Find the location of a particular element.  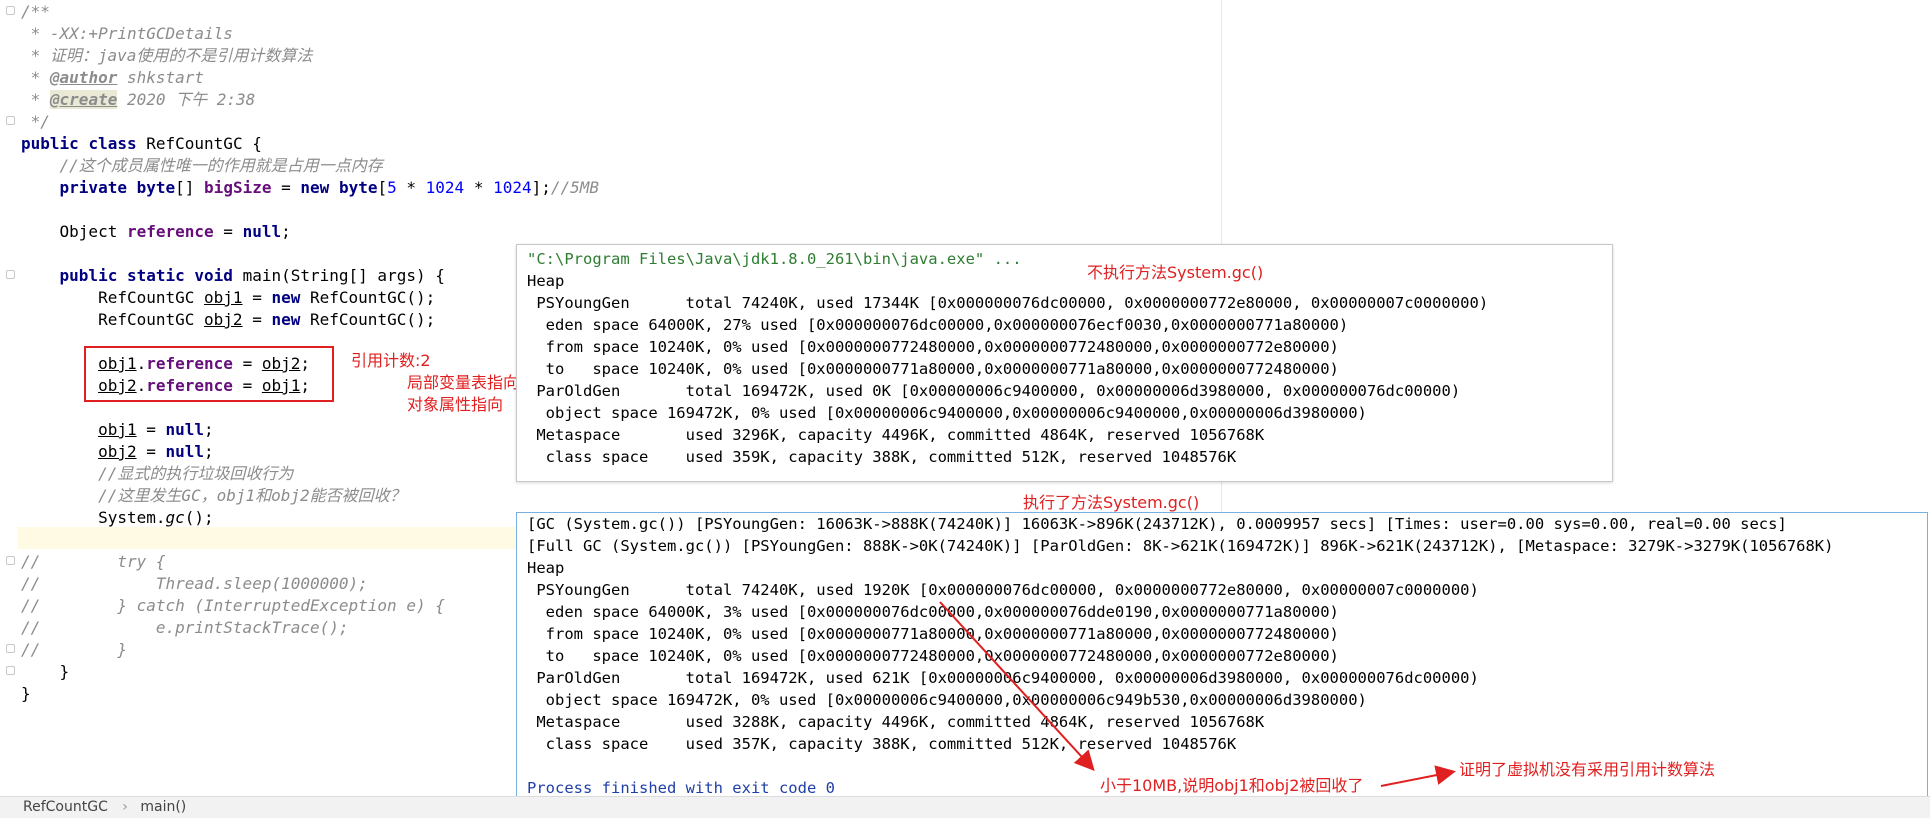

obj-field-annotation: 对象属性指向 is located at coordinates (455, 404).